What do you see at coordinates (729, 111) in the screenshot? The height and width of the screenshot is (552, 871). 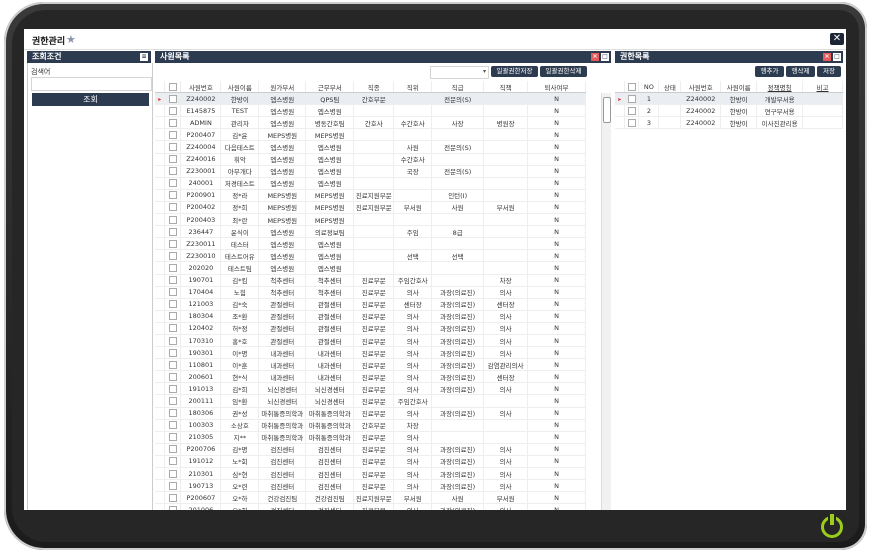 I see `table-row: 2 Z240002 한방이 연구부서용` at bounding box center [729, 111].